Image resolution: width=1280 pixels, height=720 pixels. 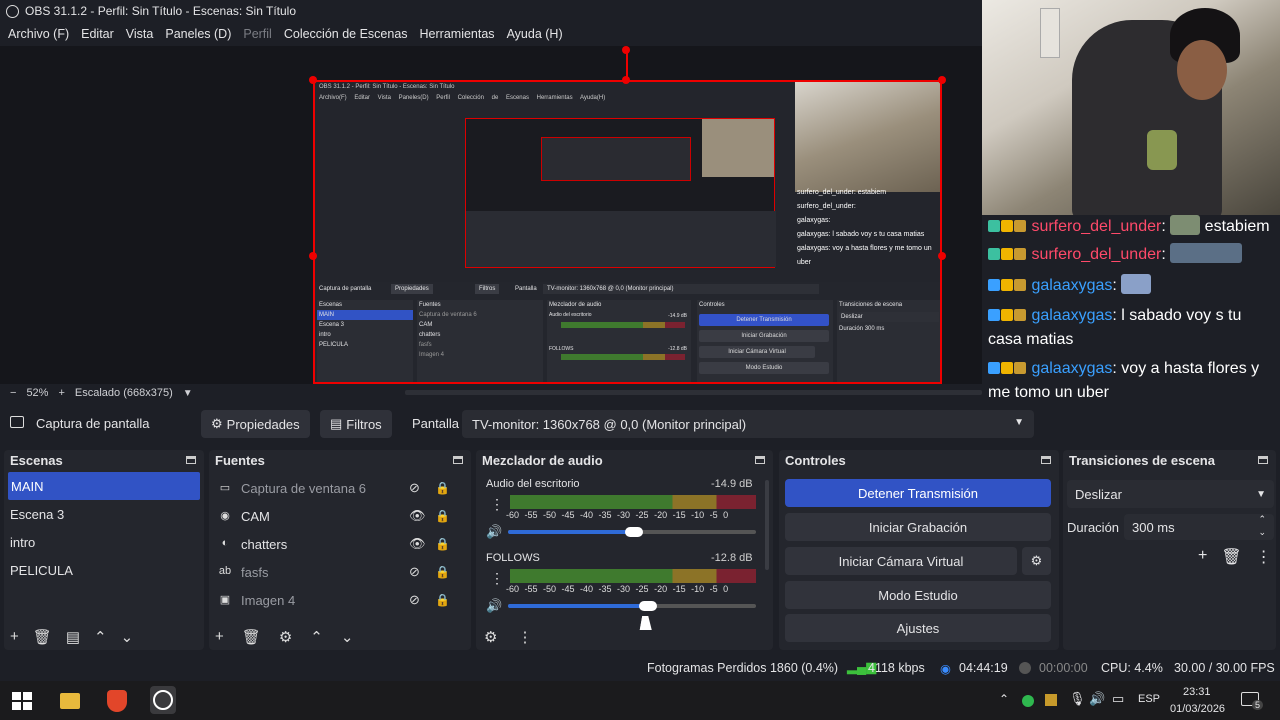 I want to click on source-item: ◉ CAM 👁 🔒, so click(x=340, y=516).